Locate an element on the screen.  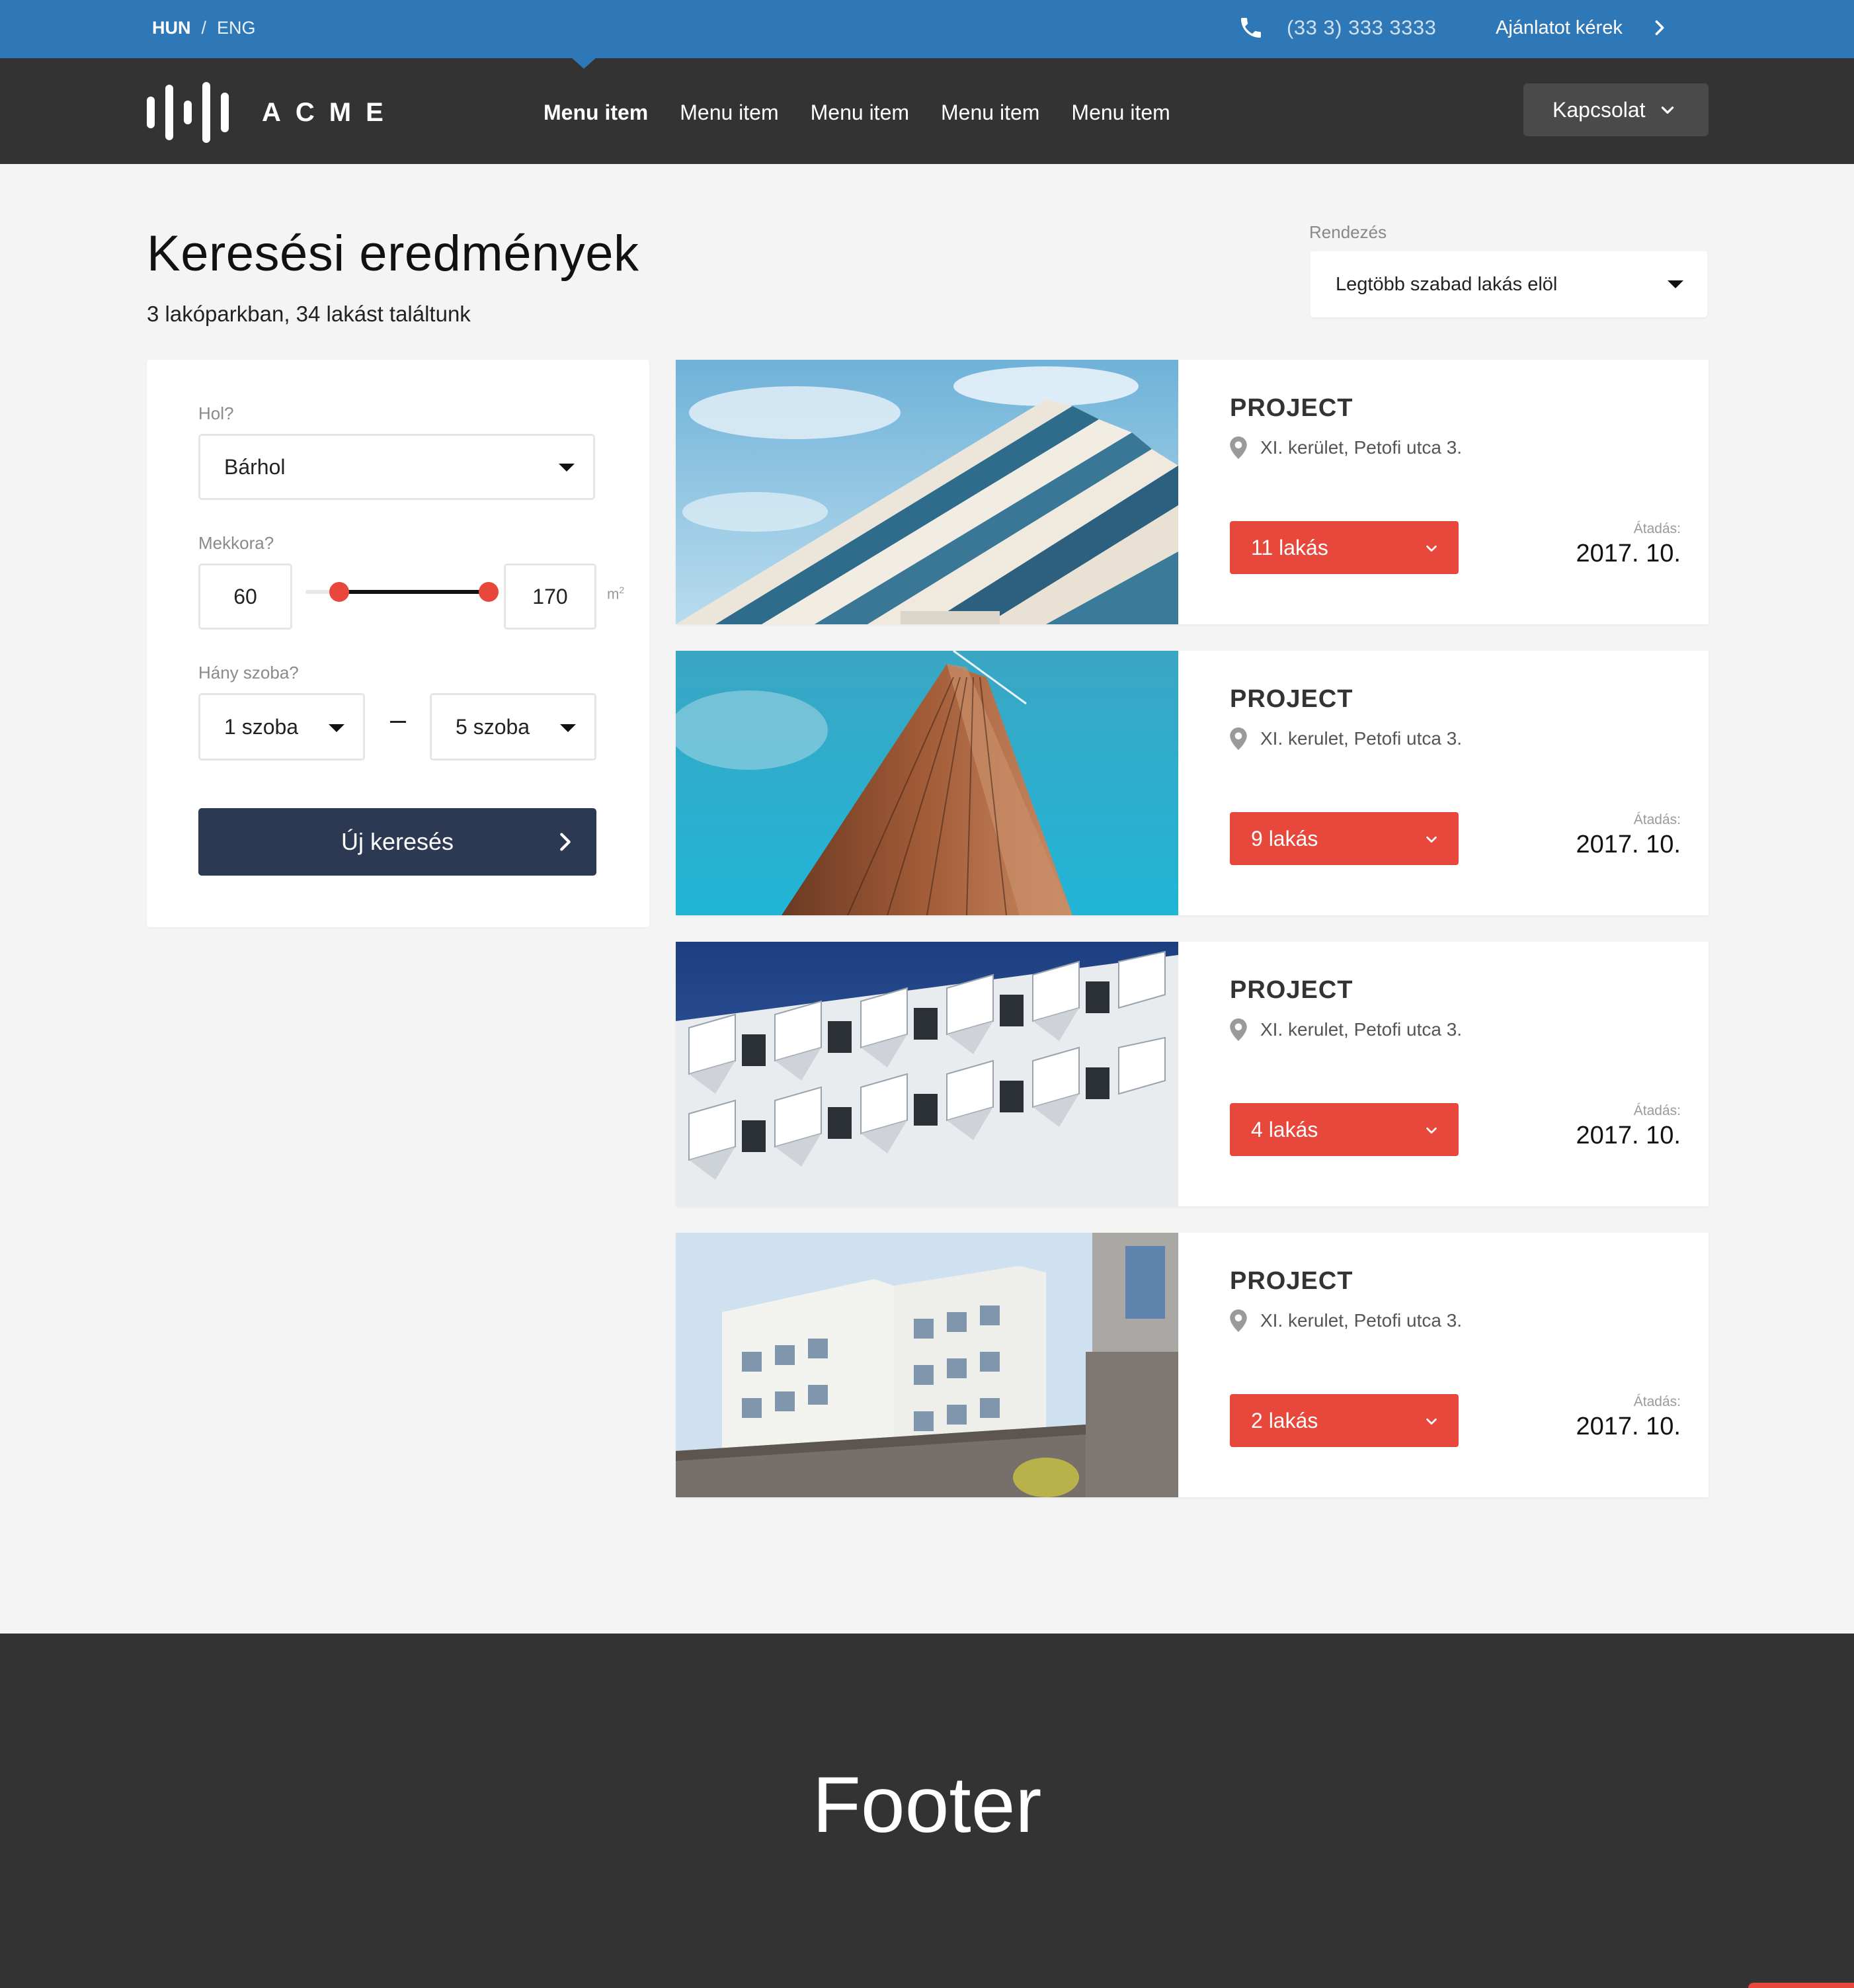
top-utility-bar: HUN / ENG (33 3) 333 3333 Ajánlatot kérek is located at coordinates (927, 29).